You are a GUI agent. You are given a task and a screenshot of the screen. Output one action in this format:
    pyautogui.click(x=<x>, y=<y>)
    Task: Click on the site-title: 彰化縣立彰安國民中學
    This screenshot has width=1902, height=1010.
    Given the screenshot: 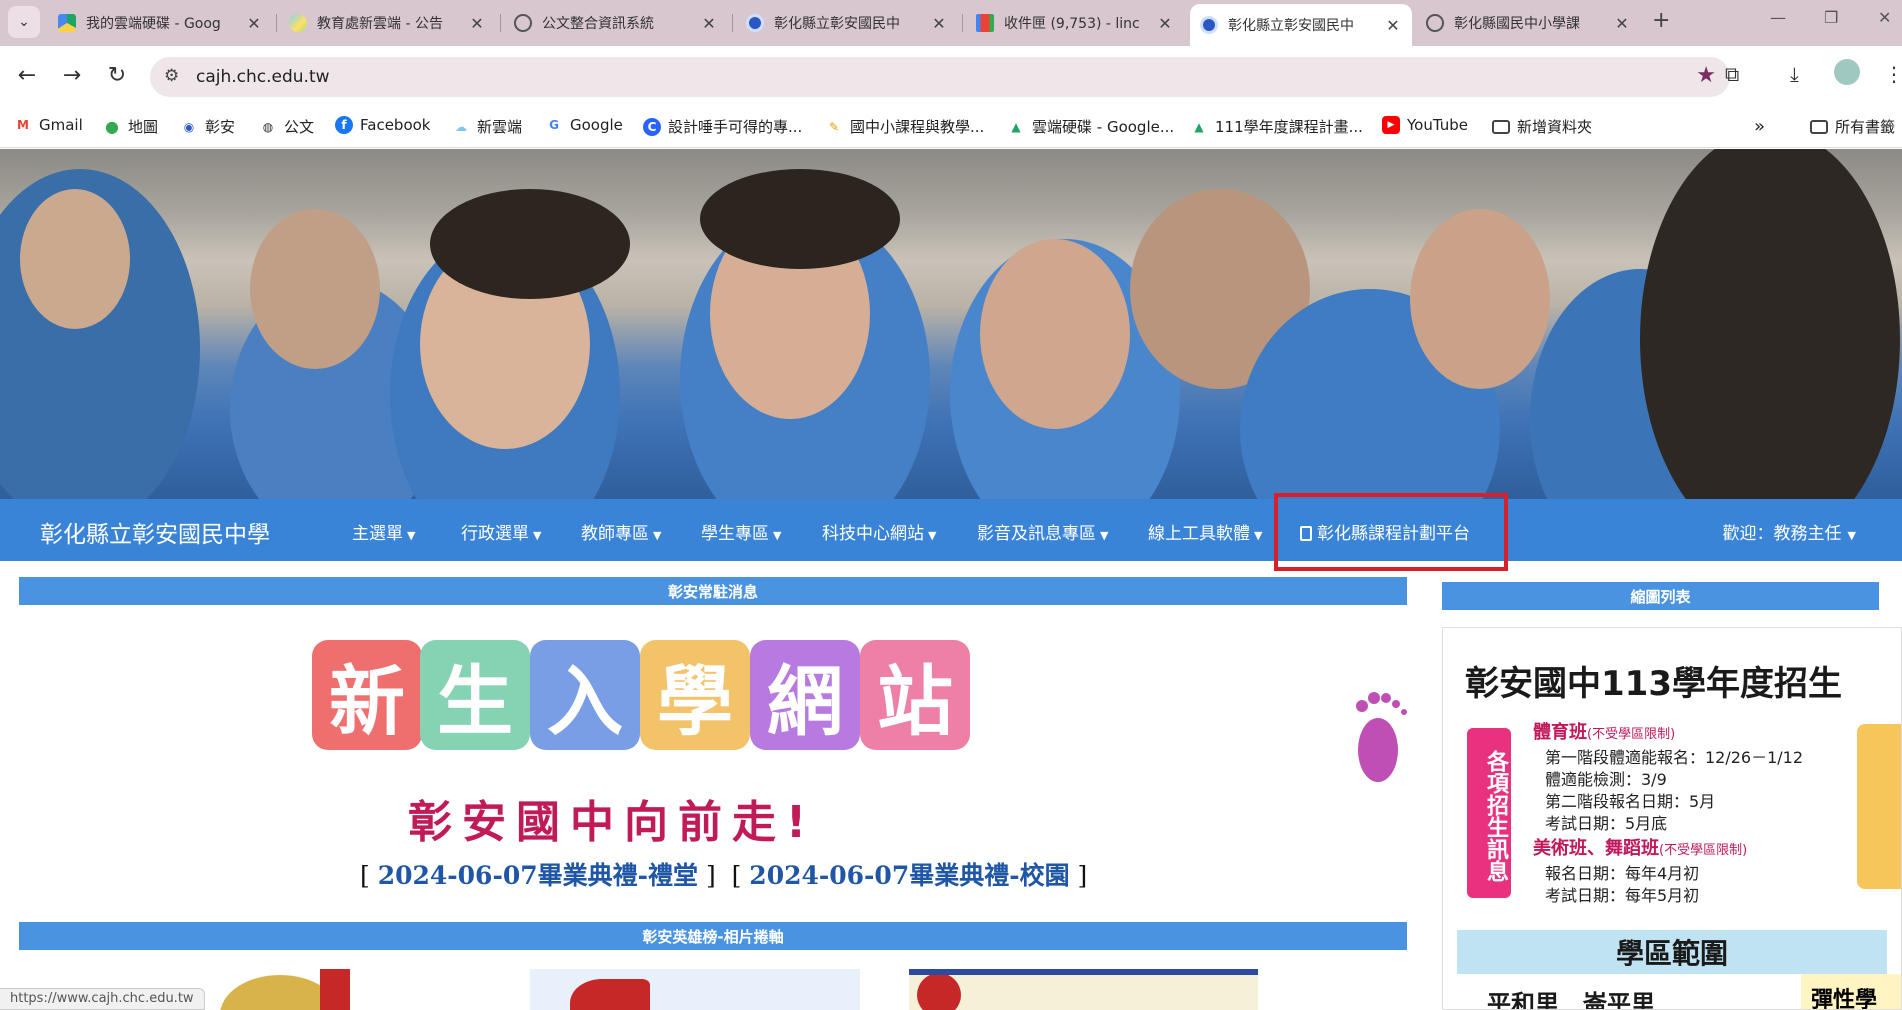 What is the action you would take?
    pyautogui.click(x=155, y=532)
    